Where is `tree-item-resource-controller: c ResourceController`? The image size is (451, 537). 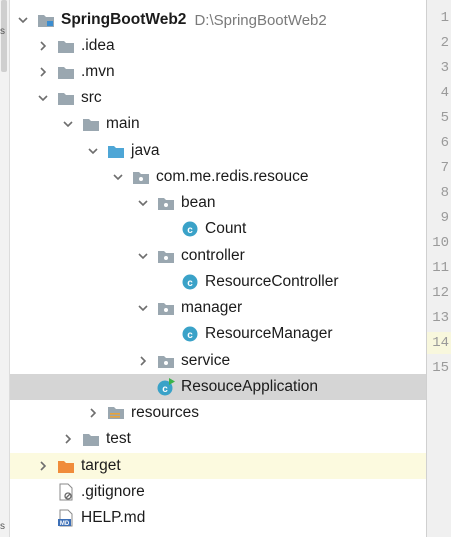 tree-item-resource-controller: c ResourceController is located at coordinates (218, 282).